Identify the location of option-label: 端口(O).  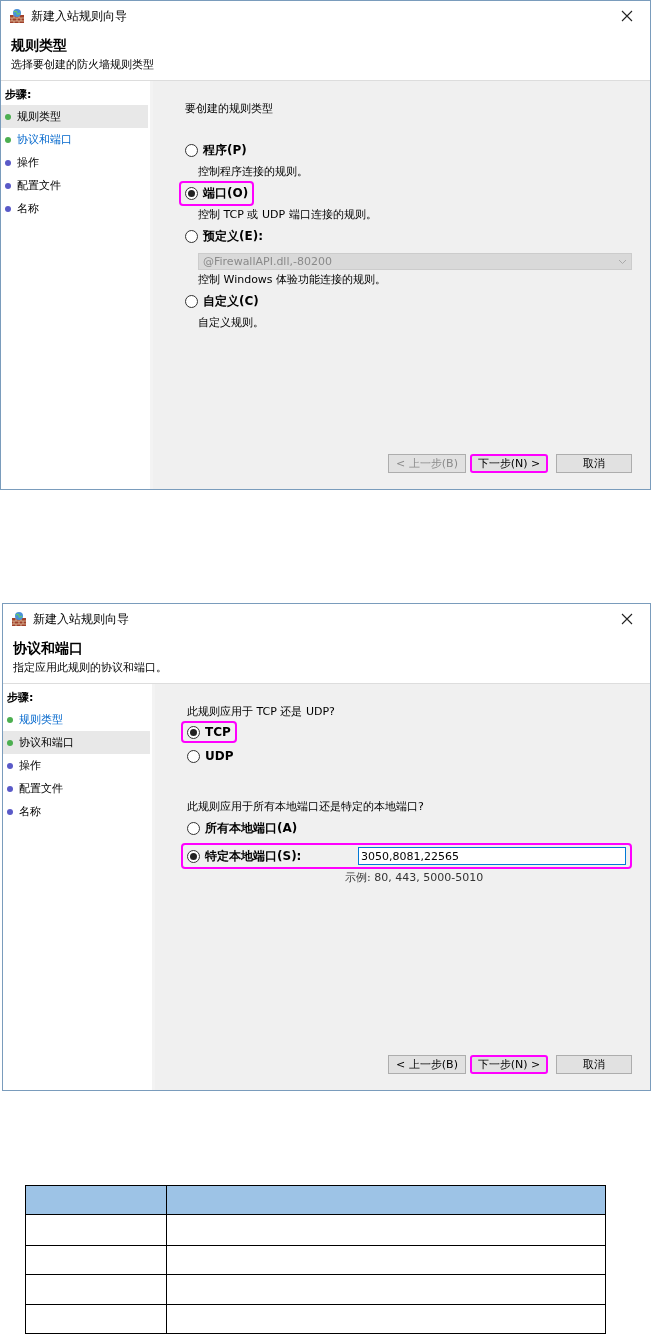
(226, 193).